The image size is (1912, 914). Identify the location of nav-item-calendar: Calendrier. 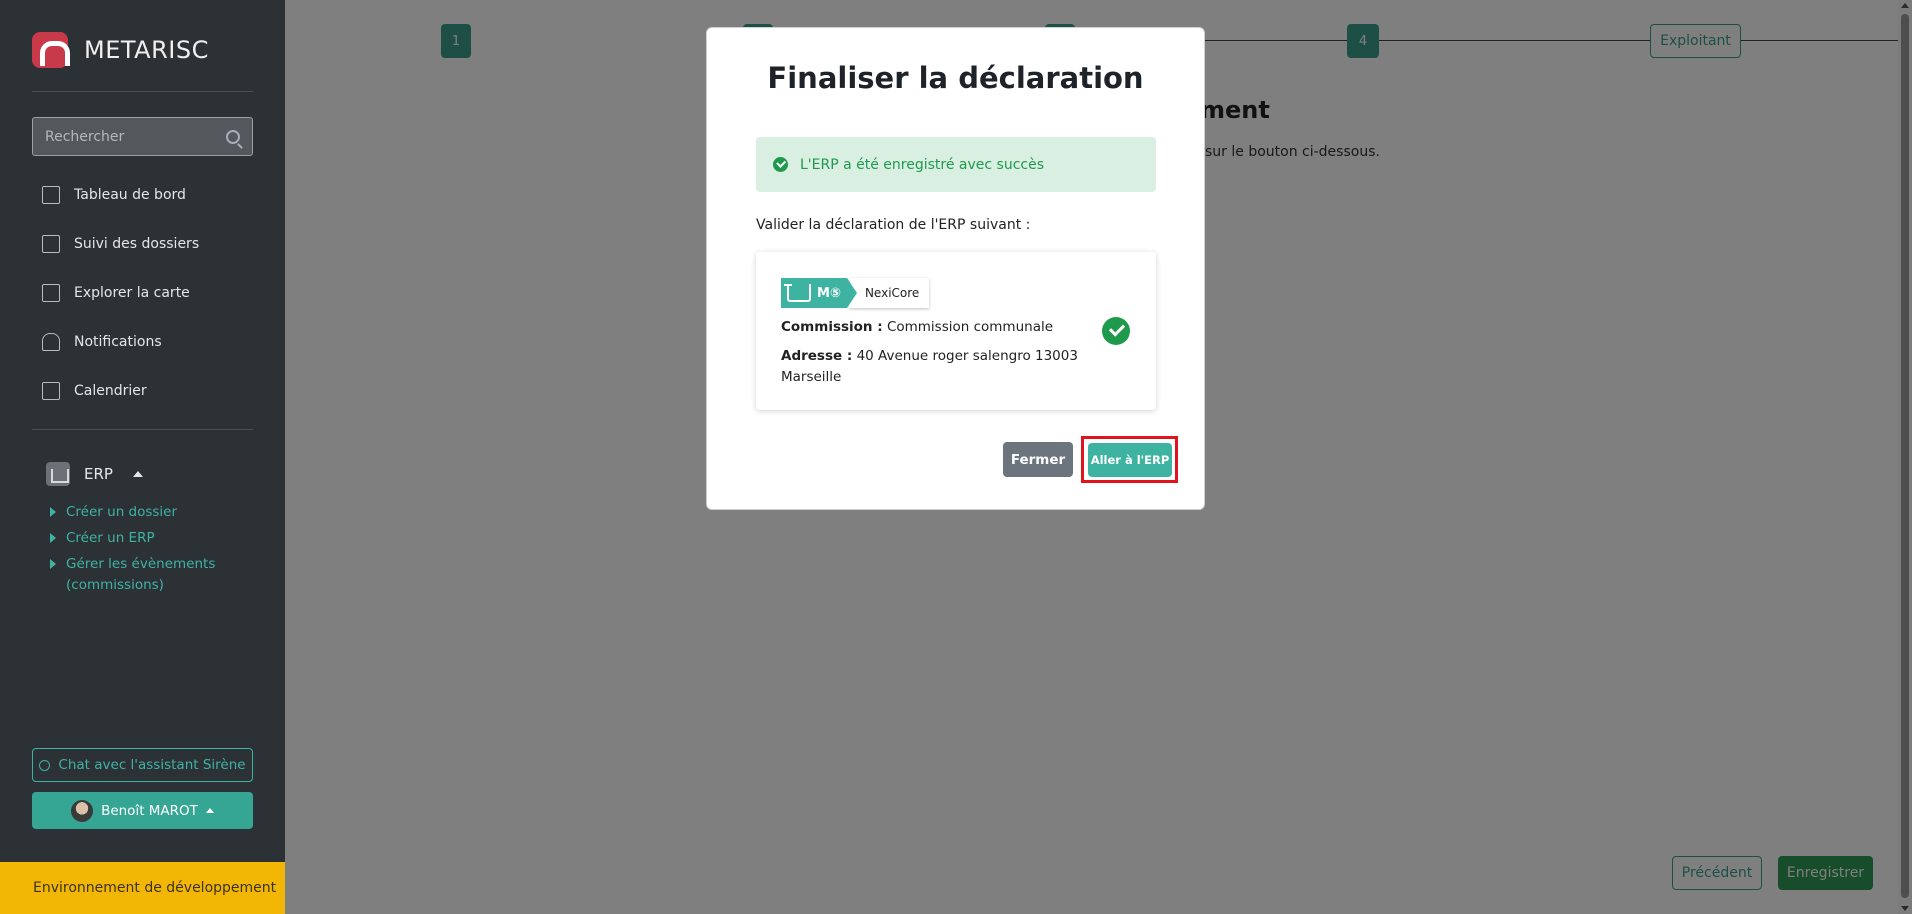
(142, 390).